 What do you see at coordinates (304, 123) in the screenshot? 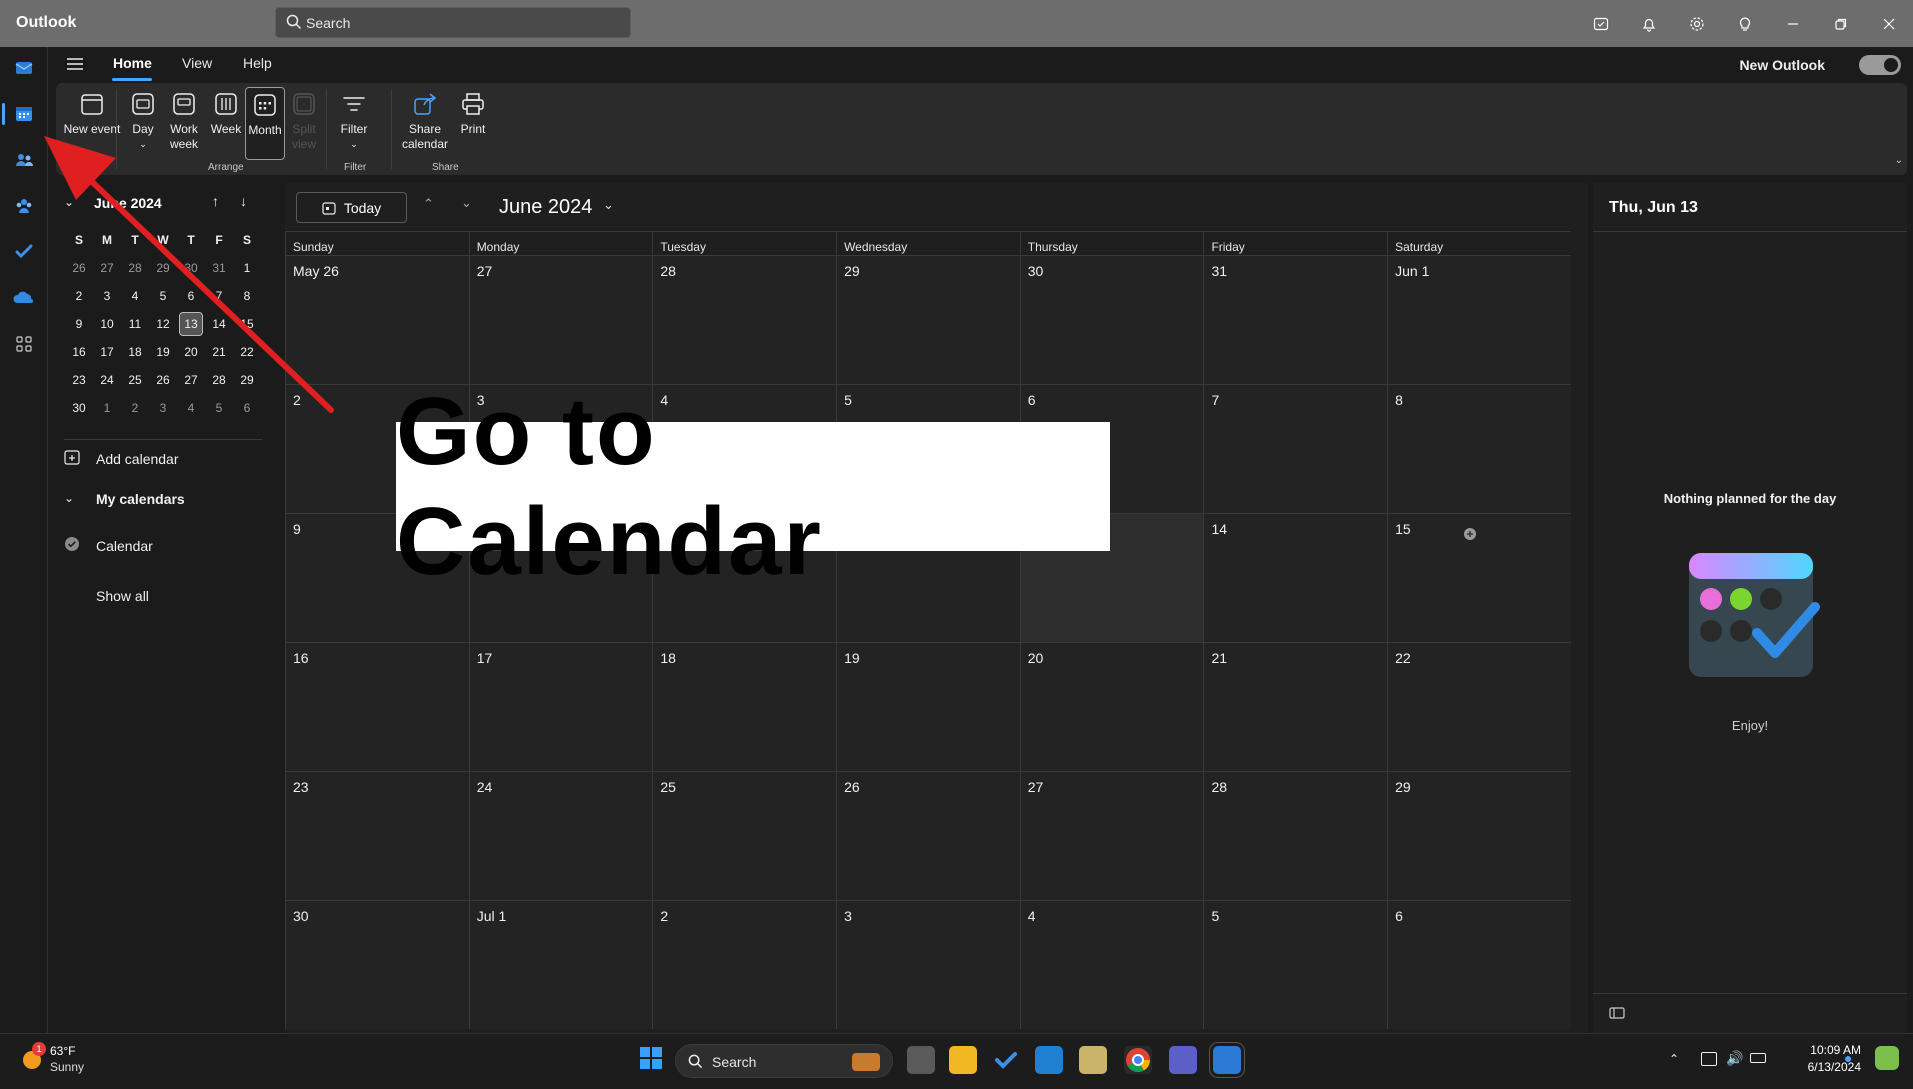
I see `split-view-button: Split view` at bounding box center [304, 123].